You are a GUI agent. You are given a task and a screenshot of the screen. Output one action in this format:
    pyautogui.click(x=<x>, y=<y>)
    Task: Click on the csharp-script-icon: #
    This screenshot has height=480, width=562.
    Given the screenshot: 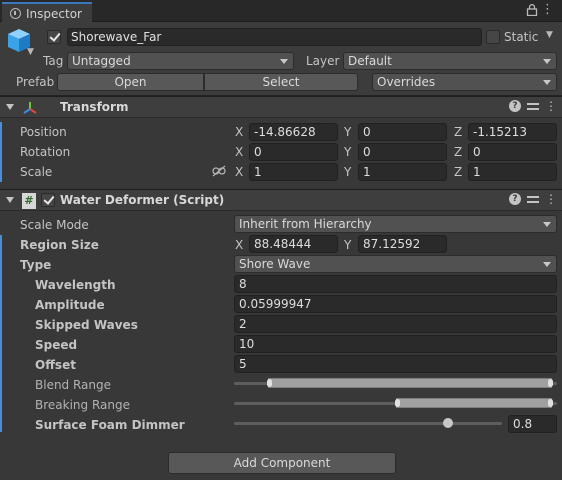 What is the action you would take?
    pyautogui.click(x=29, y=201)
    